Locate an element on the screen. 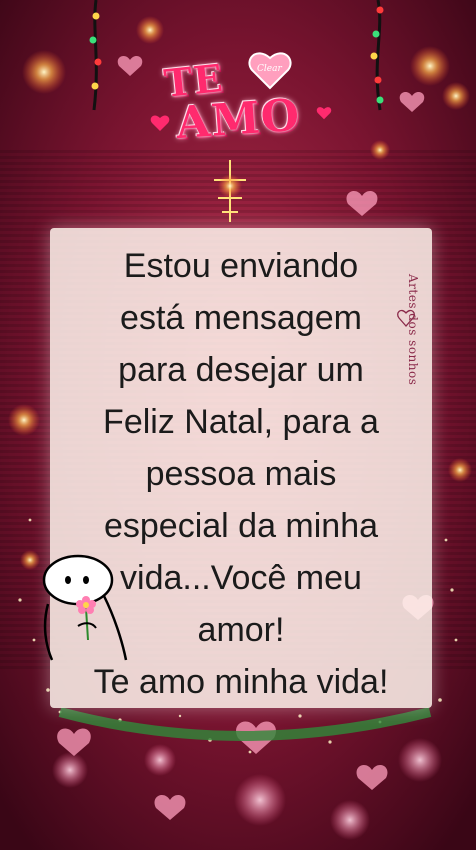  te-amo-logo: Clear TE AMO is located at coordinates (245, 105).